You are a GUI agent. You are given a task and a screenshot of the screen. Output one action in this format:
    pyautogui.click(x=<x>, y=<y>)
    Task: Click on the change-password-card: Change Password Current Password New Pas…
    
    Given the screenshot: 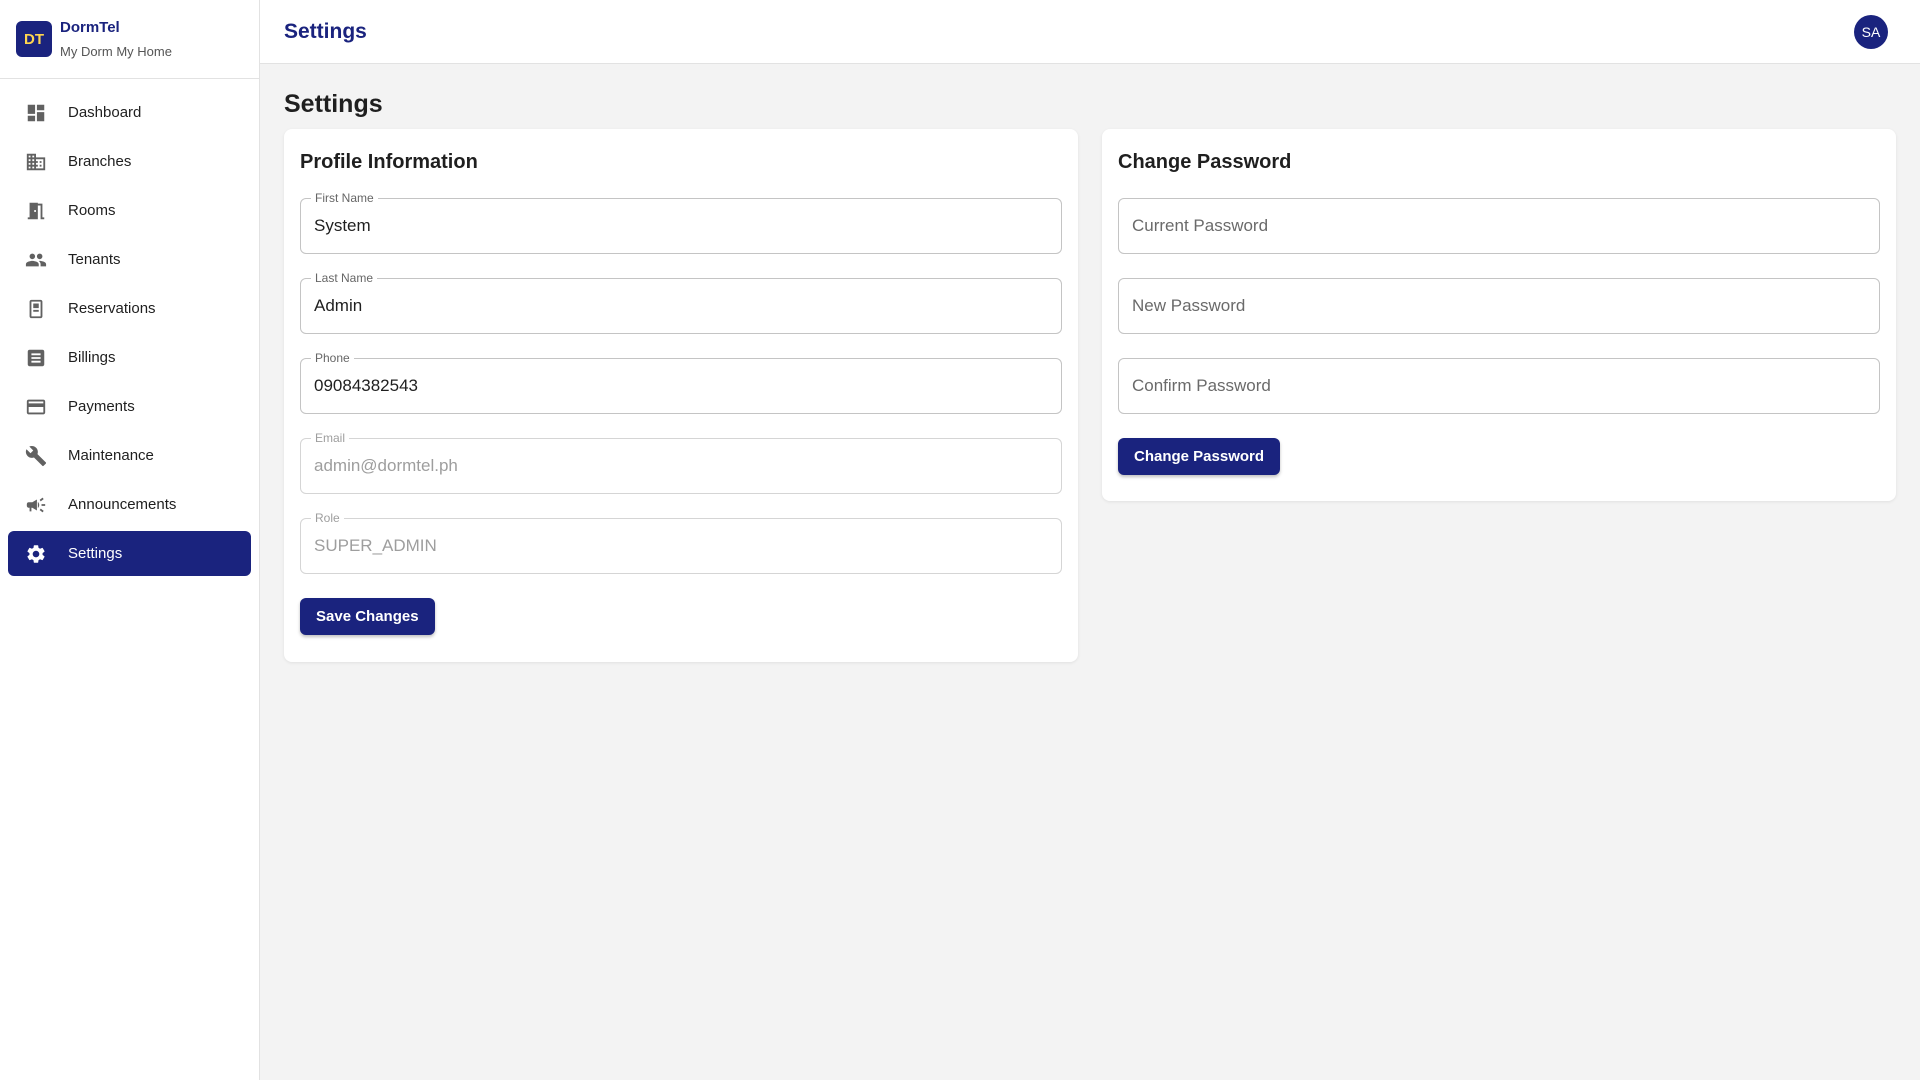 What is the action you would take?
    pyautogui.click(x=1499, y=315)
    